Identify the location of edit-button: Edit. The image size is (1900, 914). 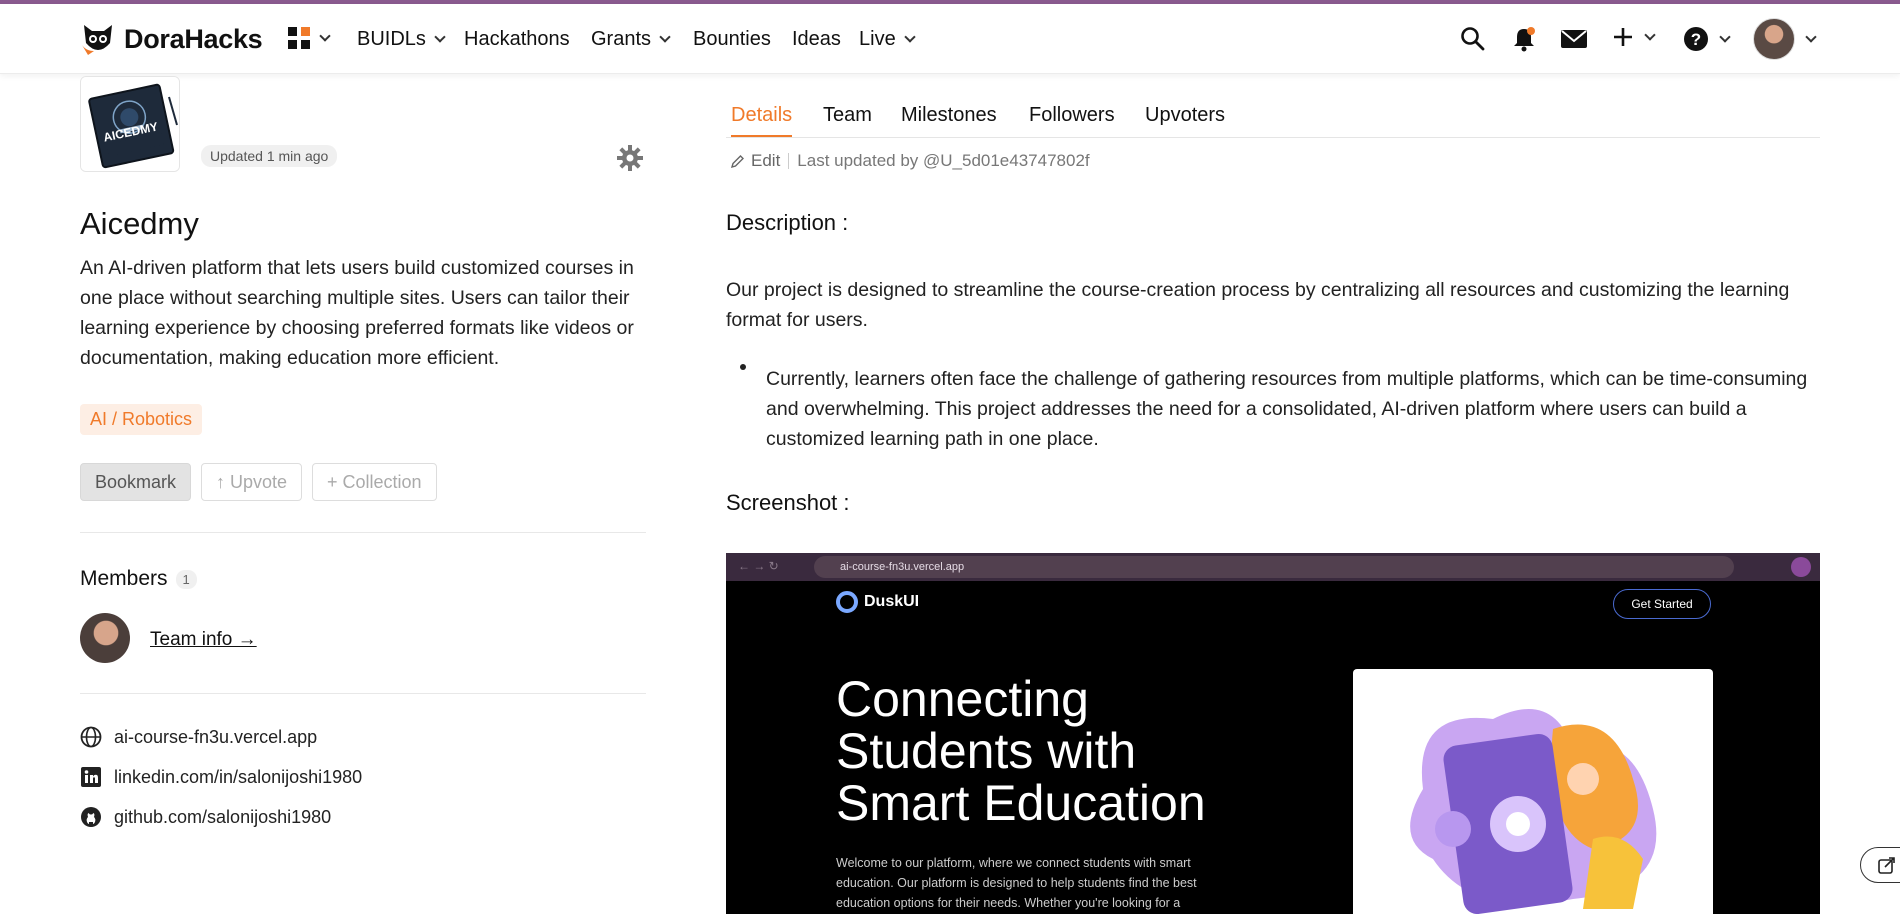
(755, 161).